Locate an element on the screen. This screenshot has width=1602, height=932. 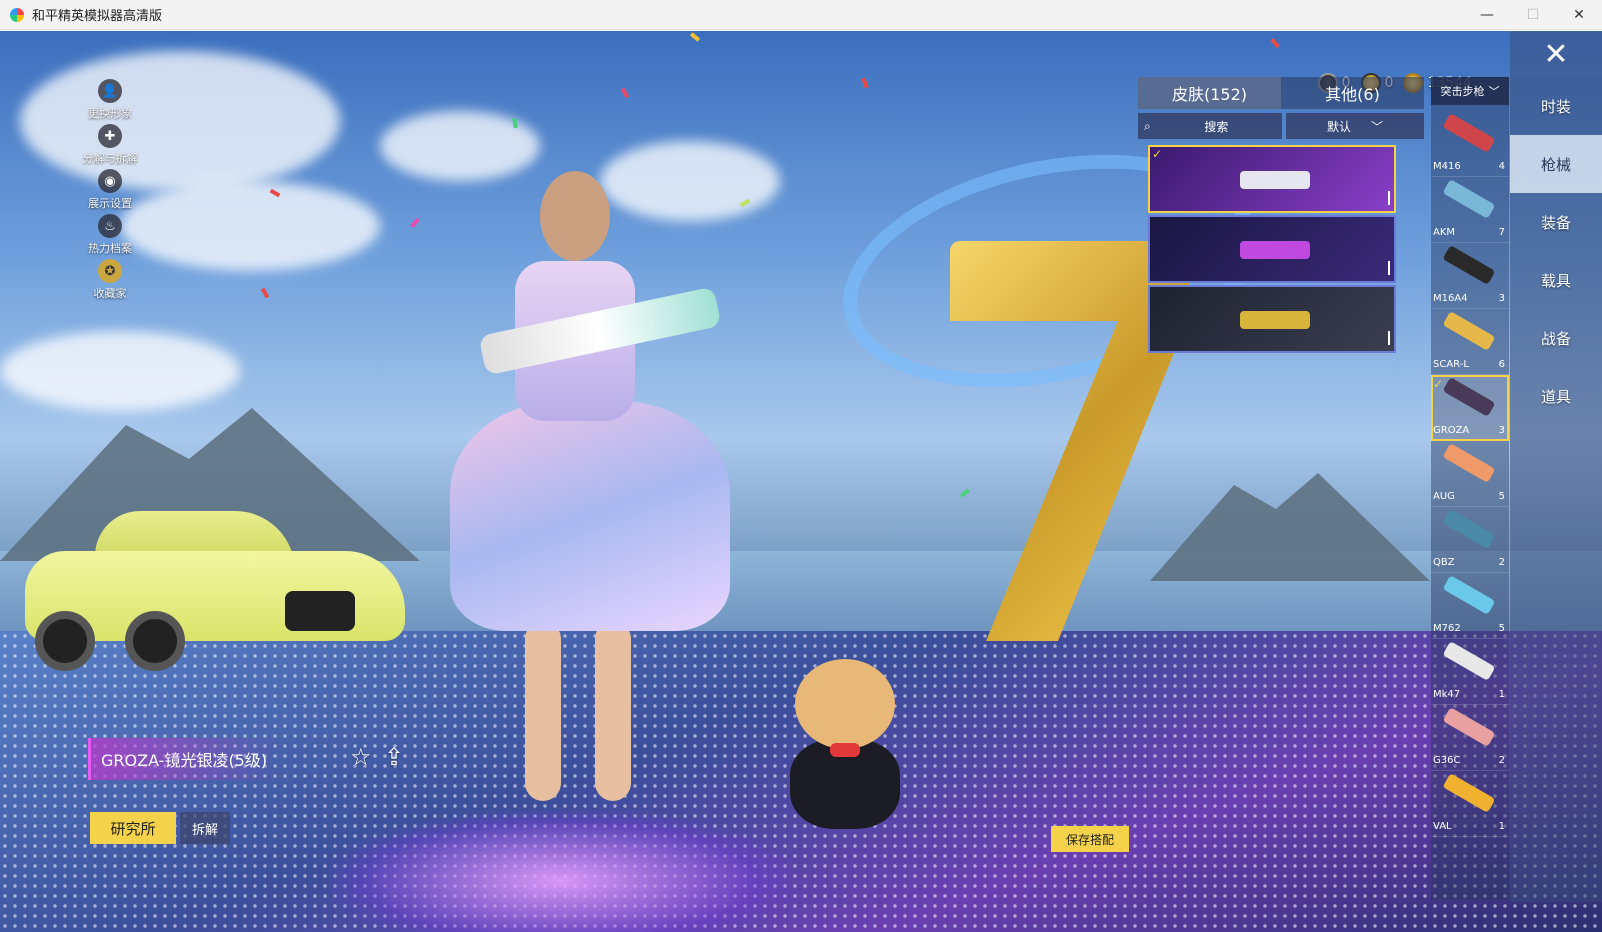
share-icon: ⇪ is located at coordinates (394, 757).